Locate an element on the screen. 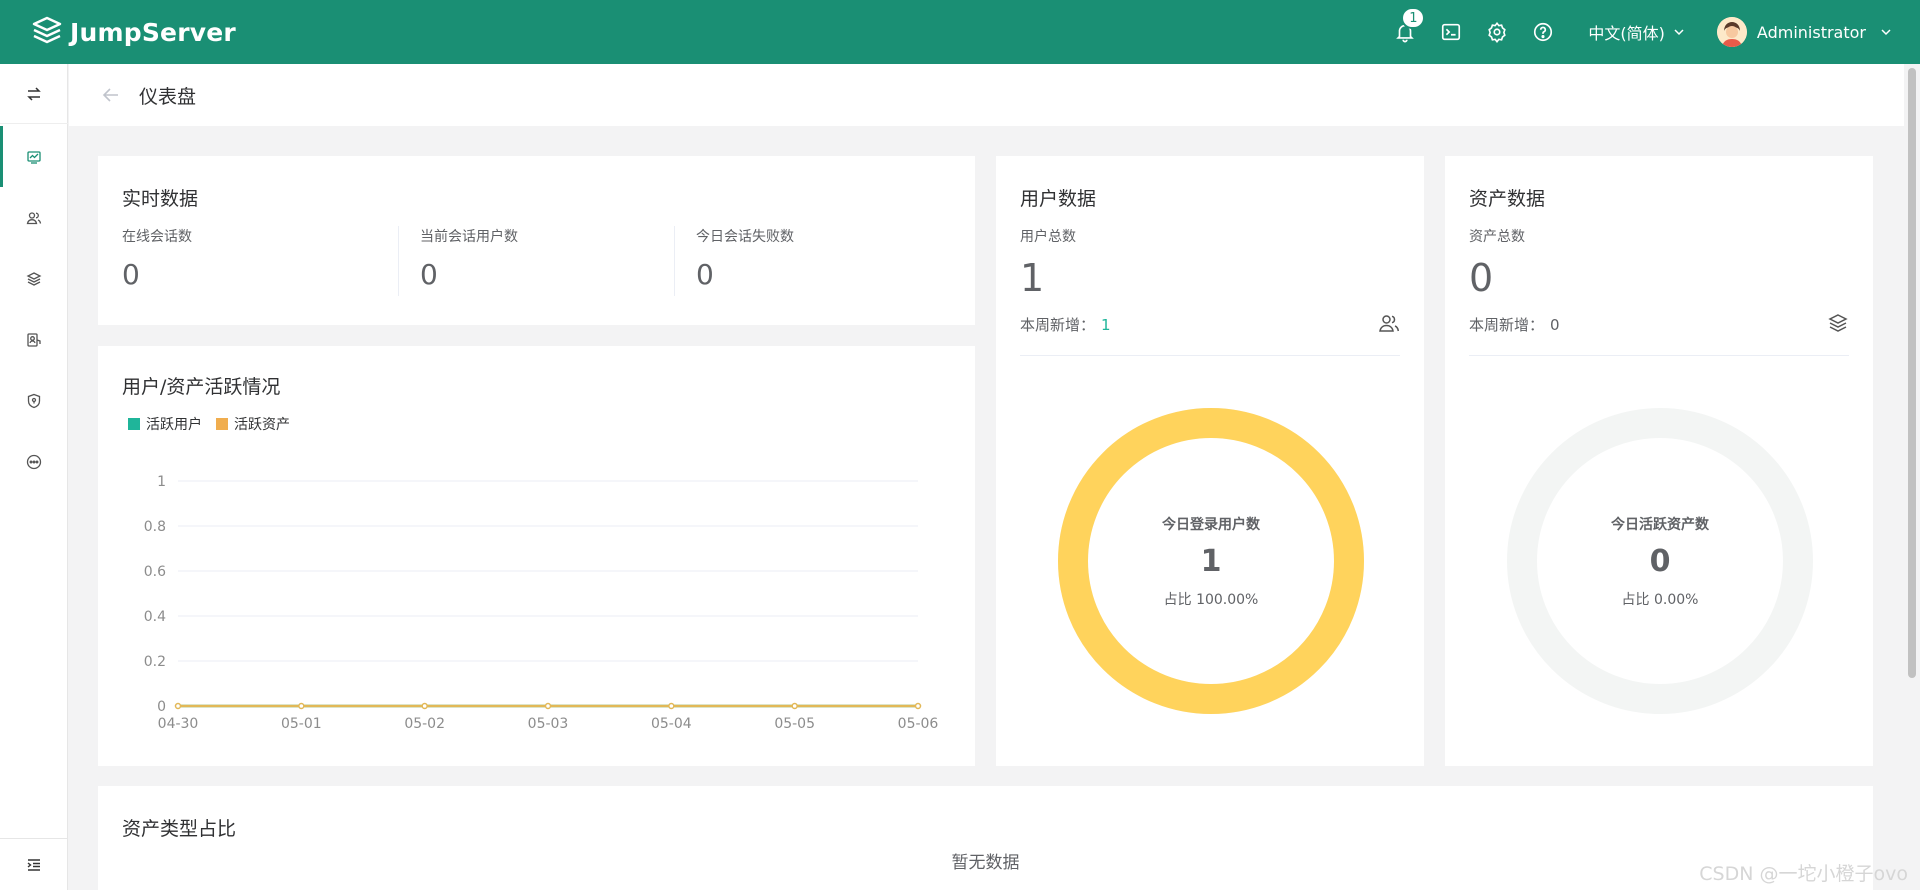 The image size is (1920, 890). metric-online-sessions: 在线会话数 0 is located at coordinates (157, 258).